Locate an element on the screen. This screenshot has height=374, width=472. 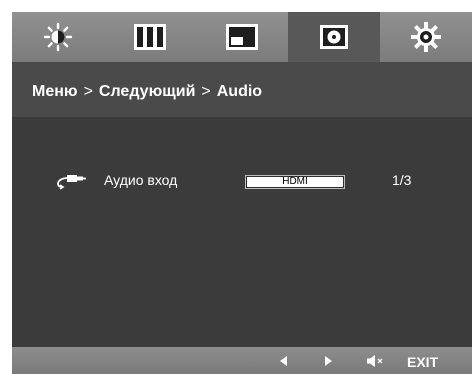
disc-icon is located at coordinates (334, 37).